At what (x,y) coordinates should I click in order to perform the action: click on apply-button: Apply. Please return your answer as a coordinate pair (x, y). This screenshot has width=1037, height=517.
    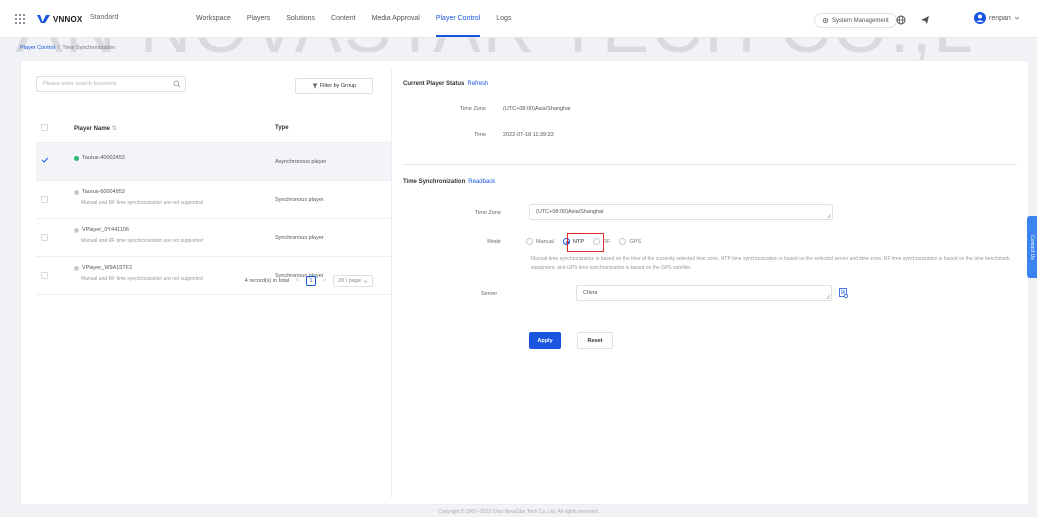
    Looking at the image, I should click on (545, 340).